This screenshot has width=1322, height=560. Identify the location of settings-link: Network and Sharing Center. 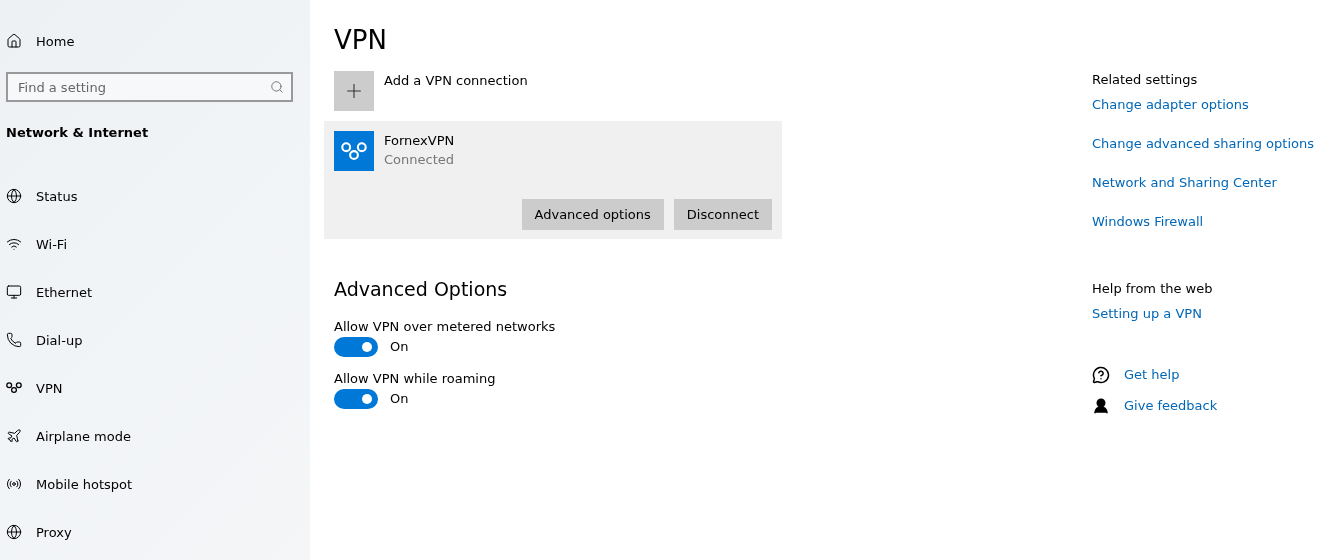
(1184, 183).